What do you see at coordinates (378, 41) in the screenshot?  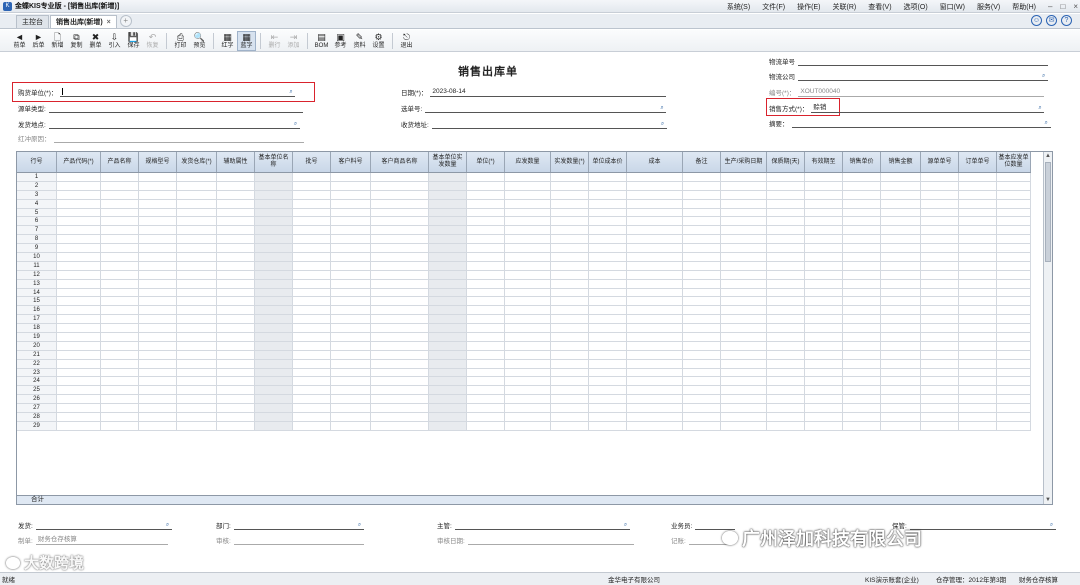 I see `settings-button: ⚙ 设置` at bounding box center [378, 41].